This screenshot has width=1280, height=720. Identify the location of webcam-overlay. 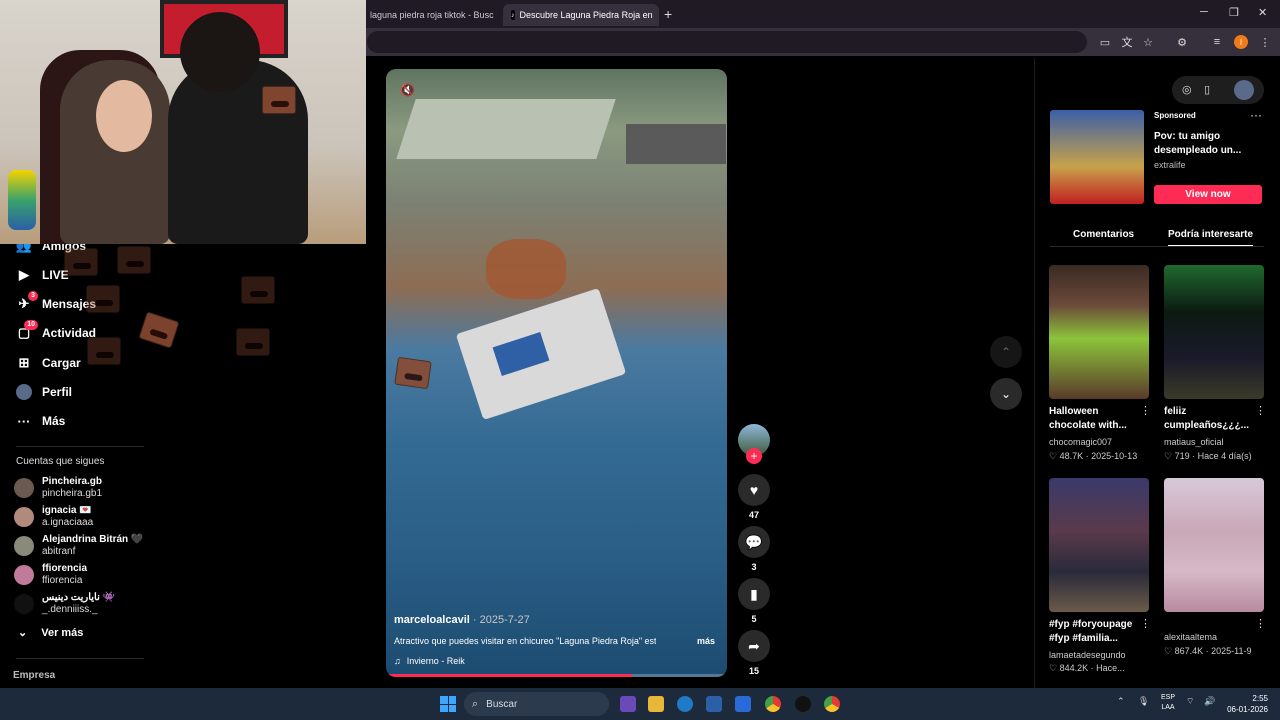
(183, 122).